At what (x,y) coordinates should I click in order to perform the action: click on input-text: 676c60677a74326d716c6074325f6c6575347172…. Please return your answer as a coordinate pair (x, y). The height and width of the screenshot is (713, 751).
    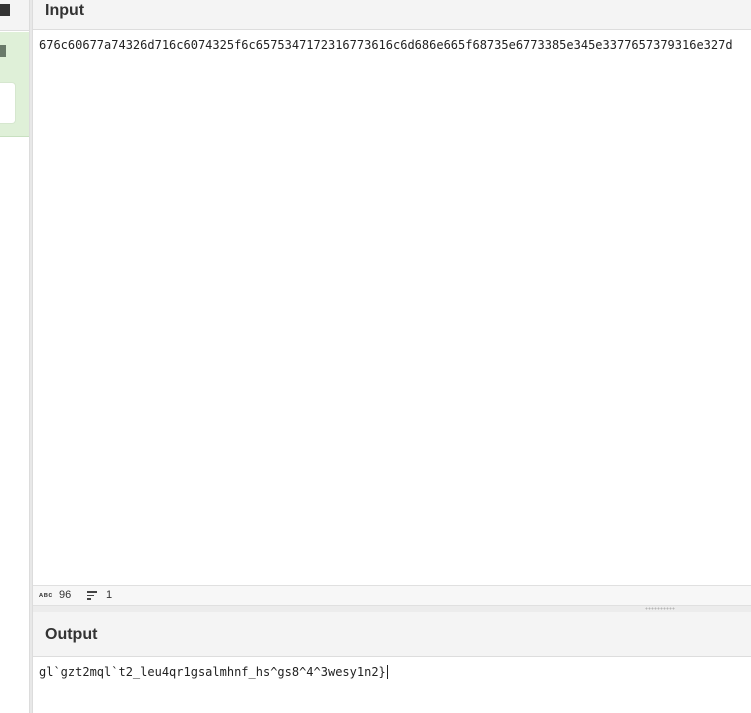
    Looking at the image, I should click on (386, 45).